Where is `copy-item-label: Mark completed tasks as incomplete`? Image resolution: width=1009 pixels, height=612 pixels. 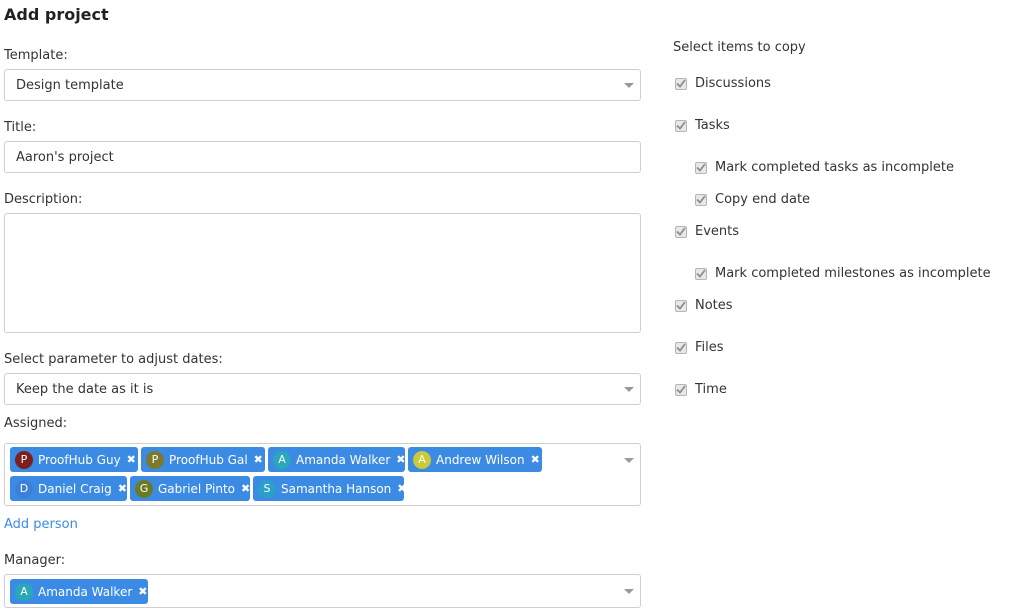
copy-item-label: Mark completed tasks as incomplete is located at coordinates (835, 167).